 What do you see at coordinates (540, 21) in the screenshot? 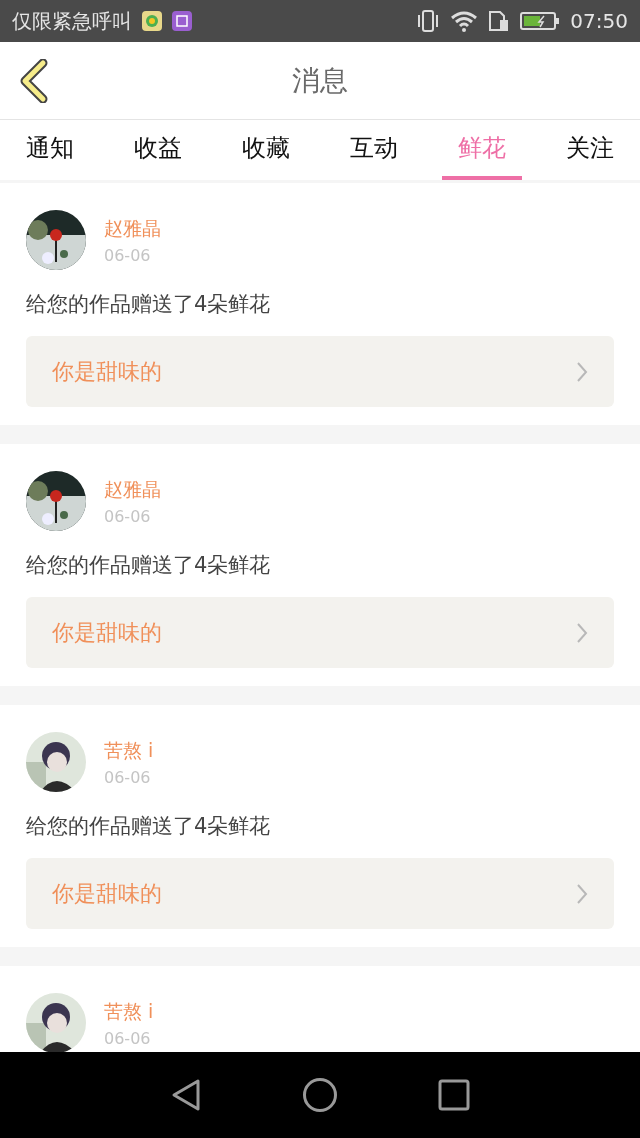
I see `battery-icon` at bounding box center [540, 21].